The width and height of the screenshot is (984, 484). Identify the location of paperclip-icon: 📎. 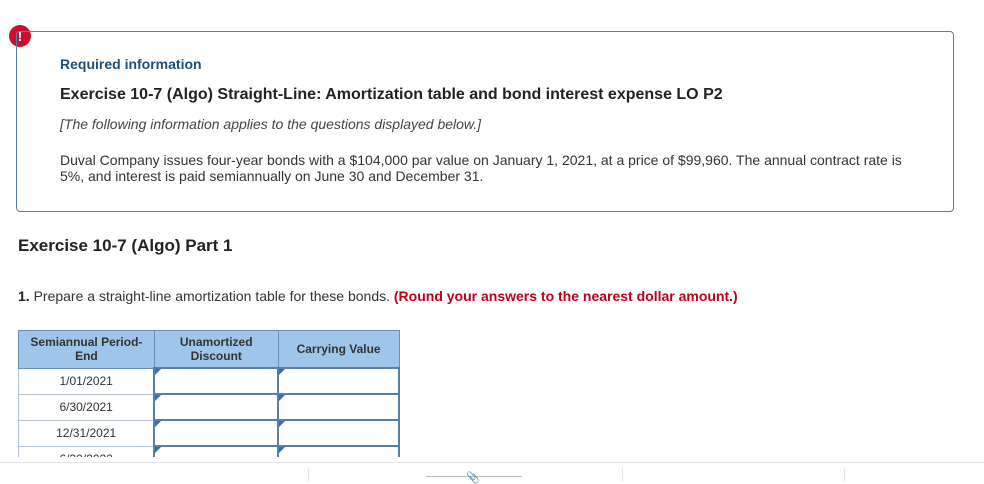
(473, 477).